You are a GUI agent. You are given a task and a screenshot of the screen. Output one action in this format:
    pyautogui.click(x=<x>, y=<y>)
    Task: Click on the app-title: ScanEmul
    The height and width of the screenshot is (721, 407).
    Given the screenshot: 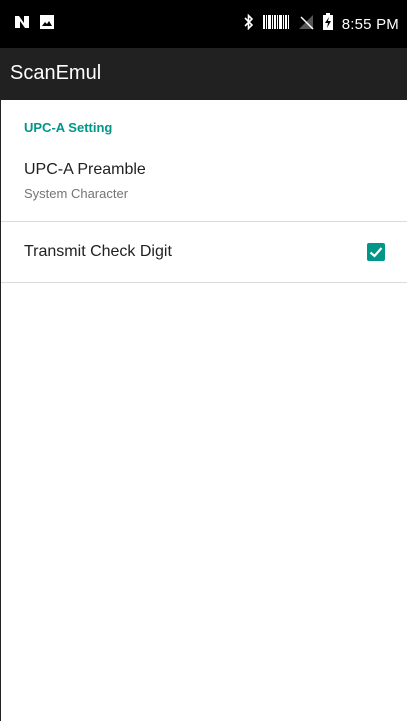 What is the action you would take?
    pyautogui.click(x=56, y=73)
    